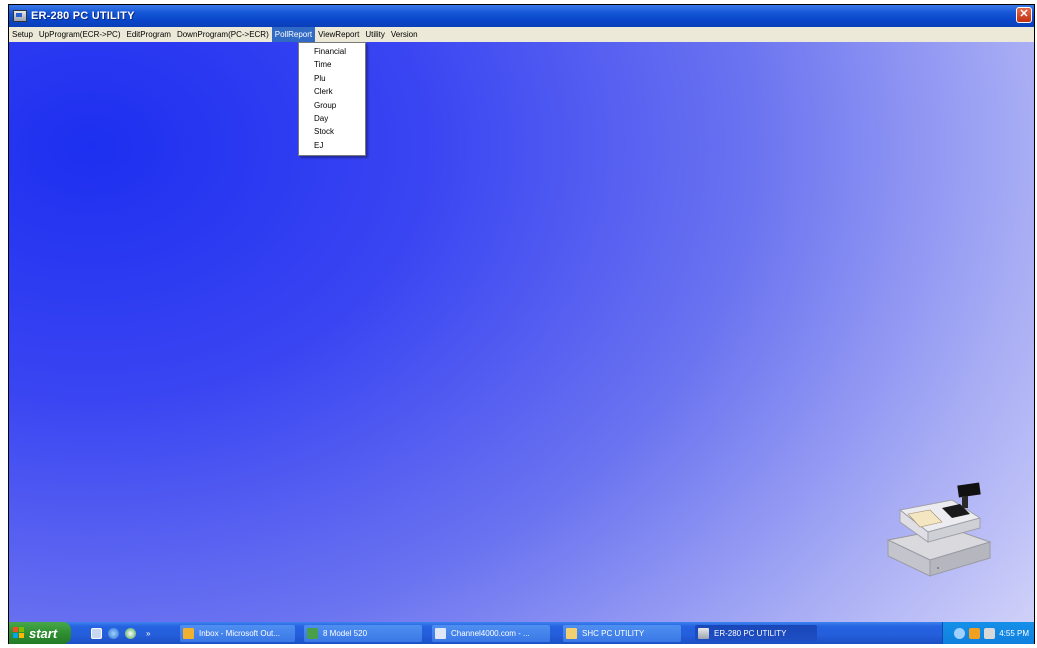 The height and width of the screenshot is (648, 1037). I want to click on menu-option-time: Time, so click(332, 64).